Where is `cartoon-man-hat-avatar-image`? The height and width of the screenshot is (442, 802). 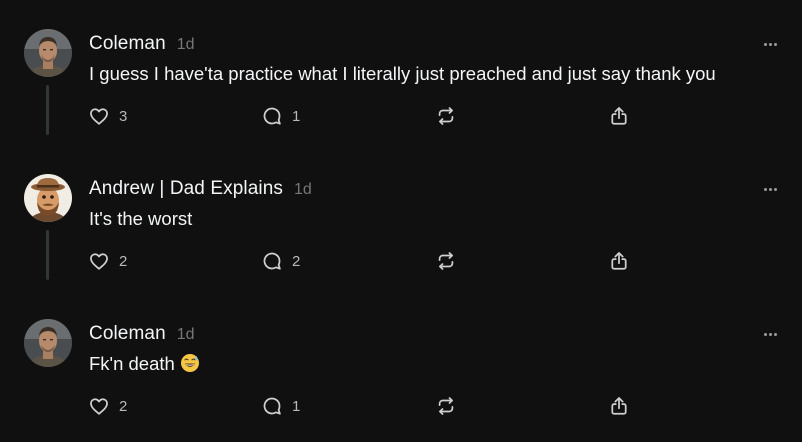
cartoon-man-hat-avatar-image is located at coordinates (48, 198).